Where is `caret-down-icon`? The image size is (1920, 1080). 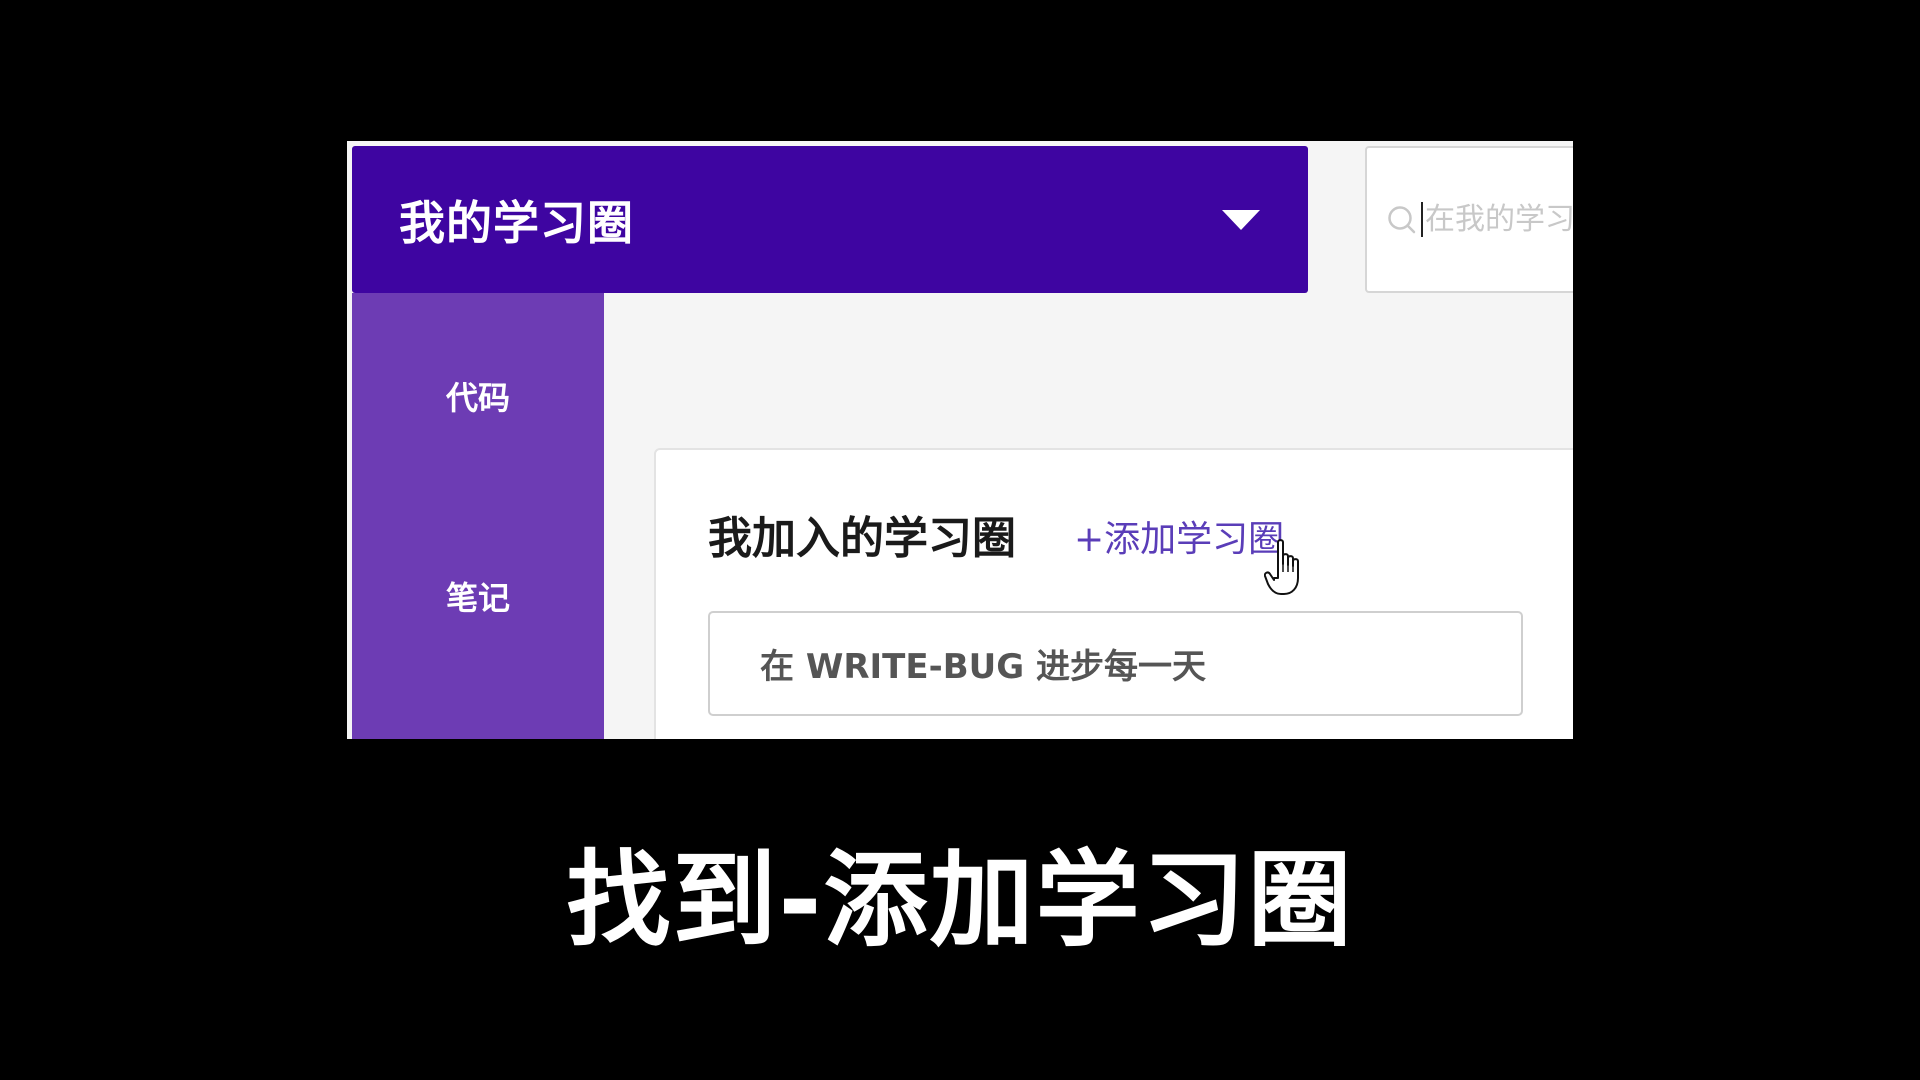
caret-down-icon is located at coordinates (1241, 219).